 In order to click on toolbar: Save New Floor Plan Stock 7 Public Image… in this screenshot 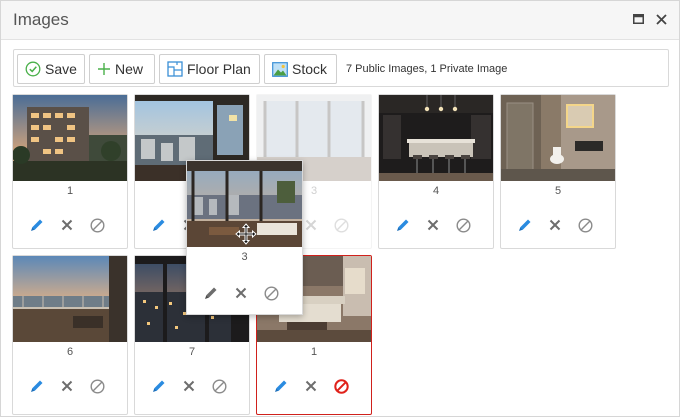, I will do `click(341, 68)`.